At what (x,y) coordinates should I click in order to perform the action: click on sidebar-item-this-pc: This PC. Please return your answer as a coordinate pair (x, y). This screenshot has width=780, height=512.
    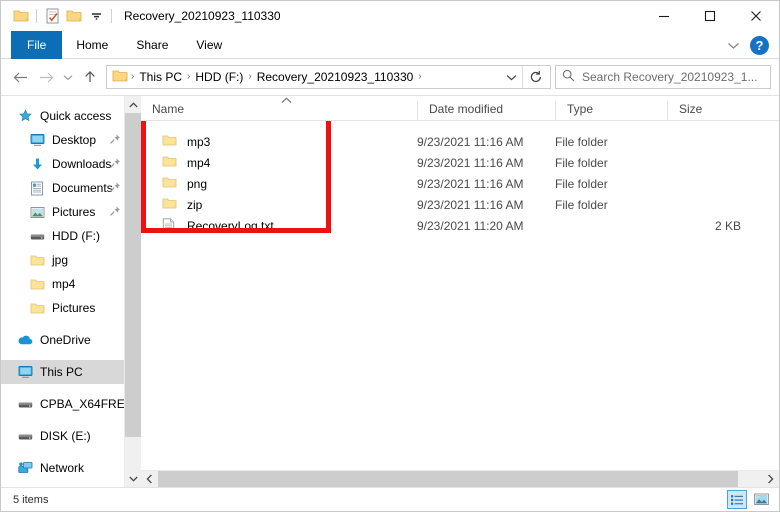
    Looking at the image, I should click on (71, 372).